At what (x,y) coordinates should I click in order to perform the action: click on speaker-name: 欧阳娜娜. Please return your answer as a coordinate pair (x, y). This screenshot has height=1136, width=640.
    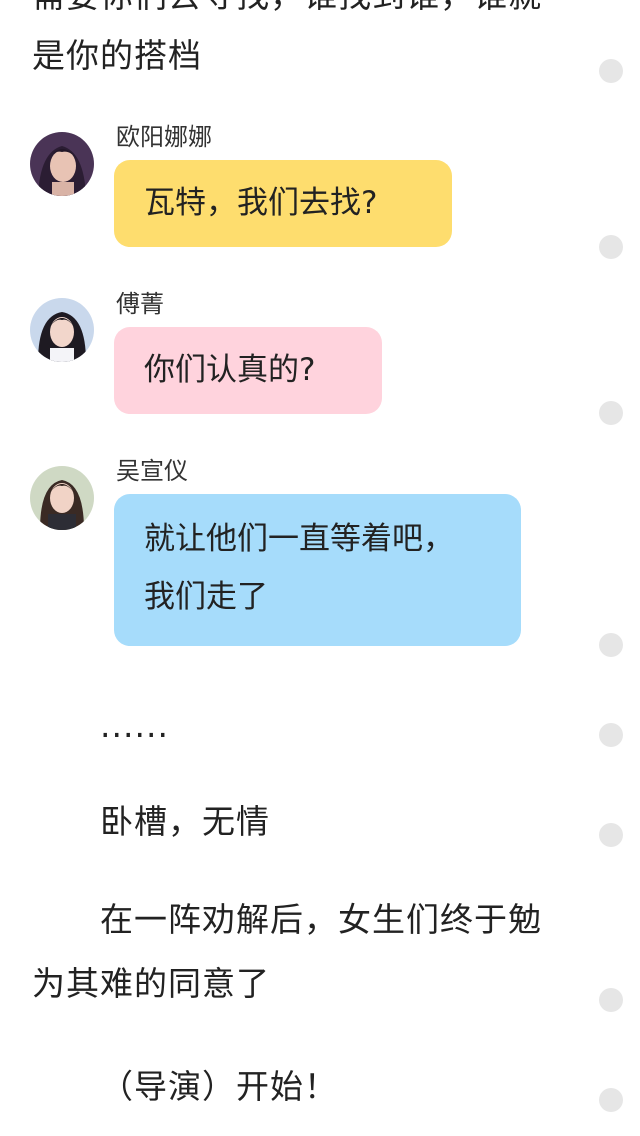
    Looking at the image, I should click on (164, 137).